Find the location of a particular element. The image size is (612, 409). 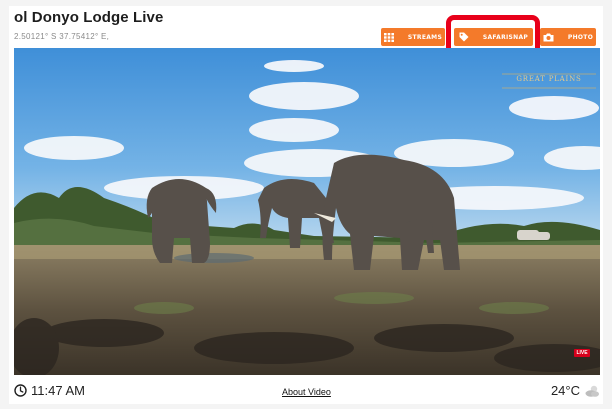

streams-label: STREAMS is located at coordinates (425, 37).